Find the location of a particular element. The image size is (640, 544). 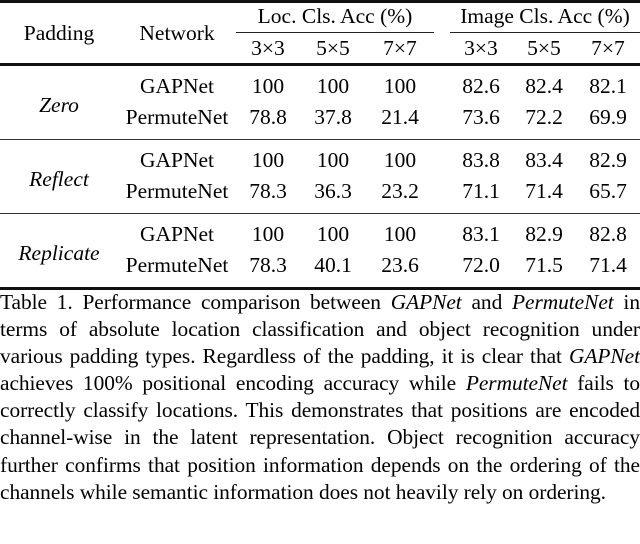

header-group-loc-cls-label: Loc. Cls. Acc (%) is located at coordinates (335, 18).